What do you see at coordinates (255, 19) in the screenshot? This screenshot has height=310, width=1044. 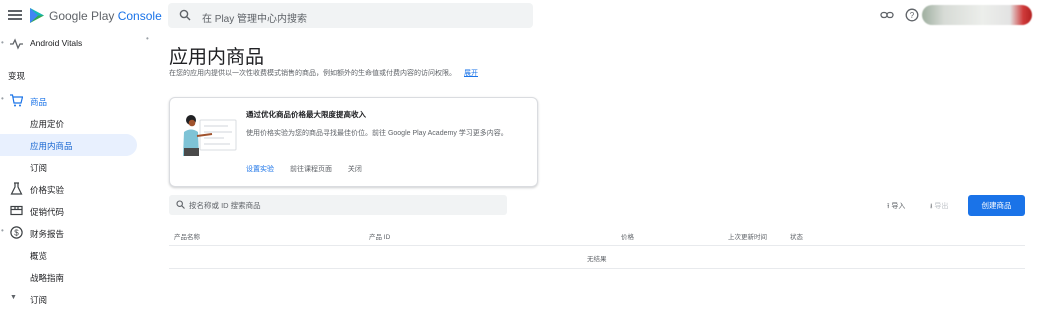 I see `search-placeholder: 在 Play 管理中心内搜索` at bounding box center [255, 19].